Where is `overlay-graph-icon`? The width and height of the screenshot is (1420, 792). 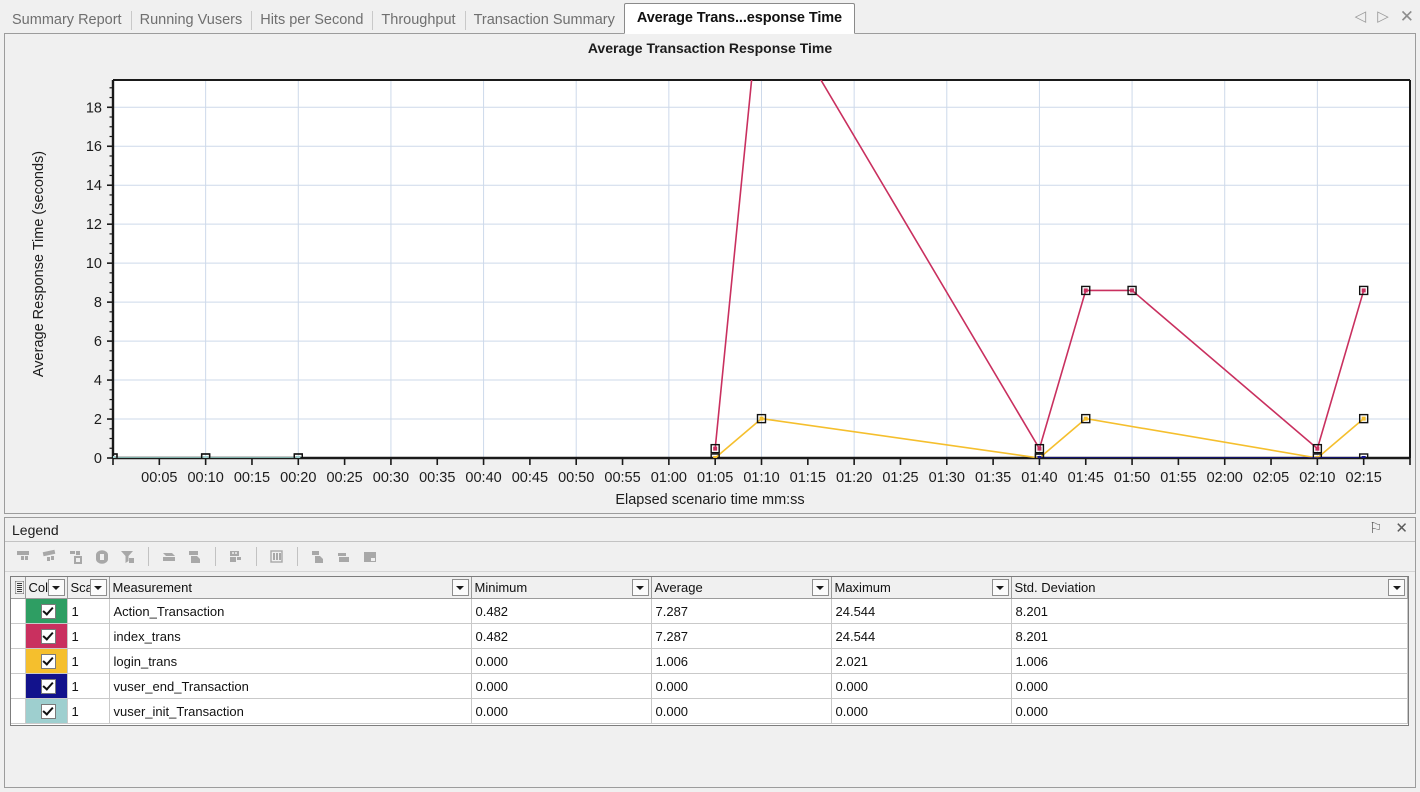 overlay-graph-icon is located at coordinates (195, 557).